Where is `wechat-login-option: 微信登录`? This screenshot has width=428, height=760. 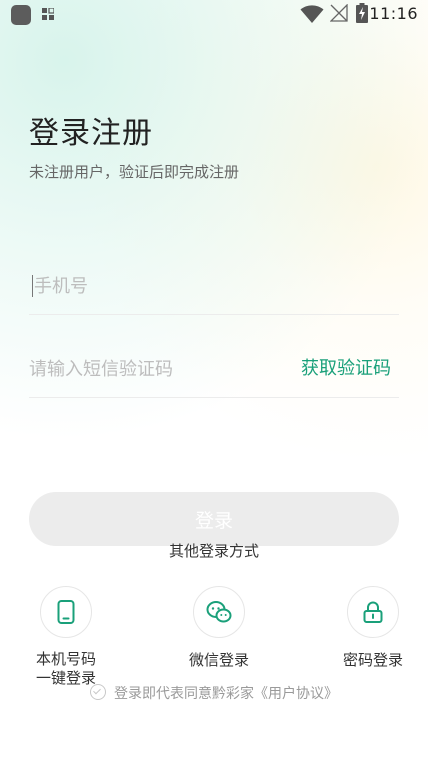 wechat-login-option: 微信登录 is located at coordinates (219, 628).